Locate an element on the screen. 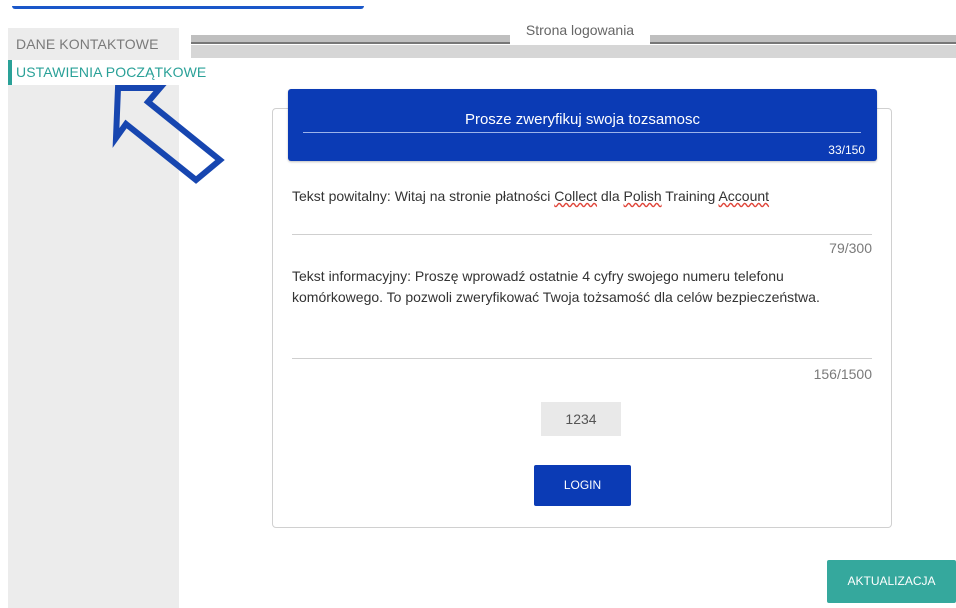 This screenshot has height=608, width=956. welcome-char-count: 79/300 is located at coordinates (850, 248).